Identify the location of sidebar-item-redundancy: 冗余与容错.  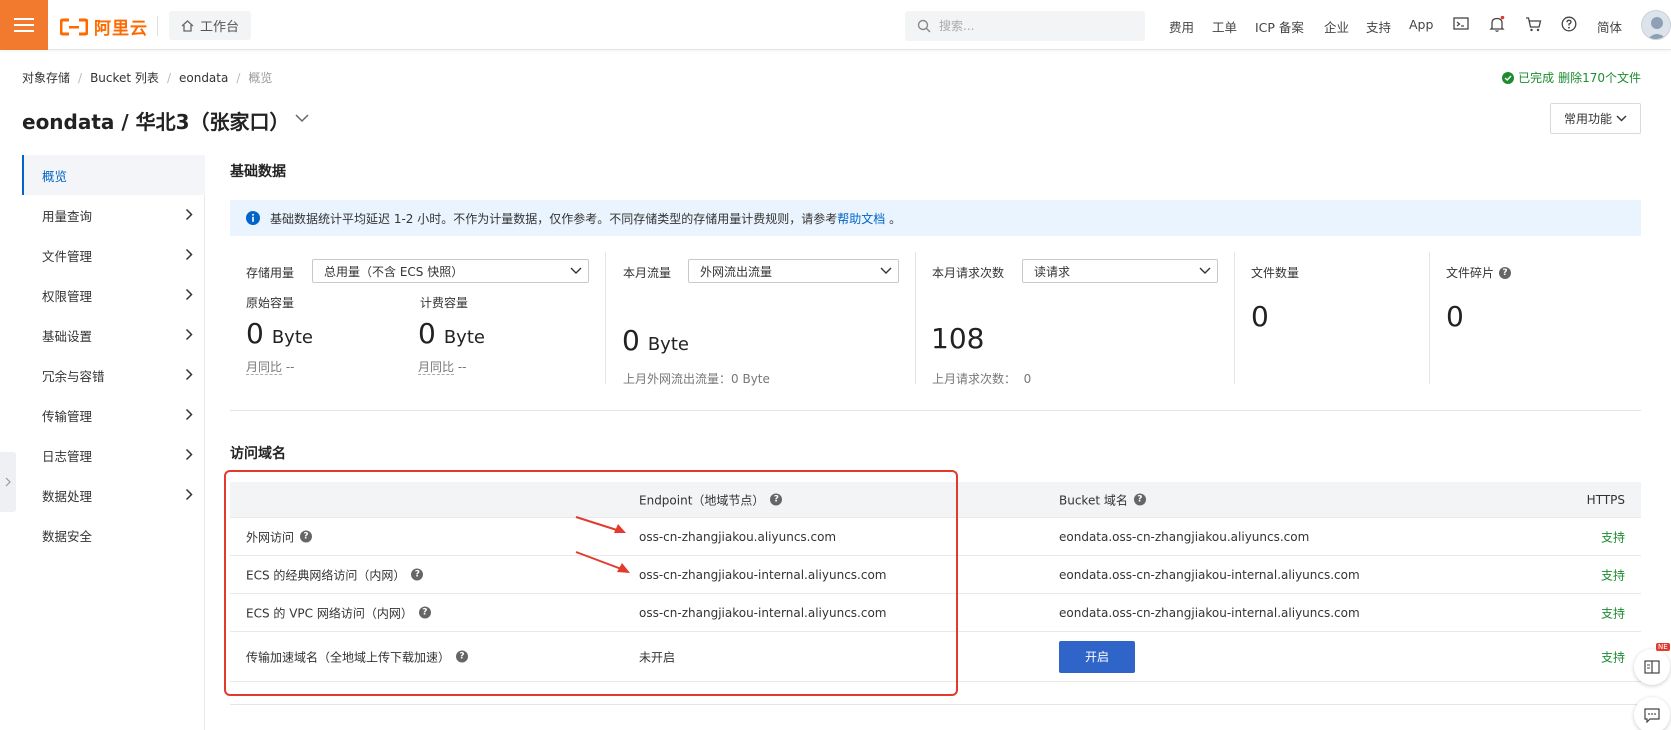
(113, 375).